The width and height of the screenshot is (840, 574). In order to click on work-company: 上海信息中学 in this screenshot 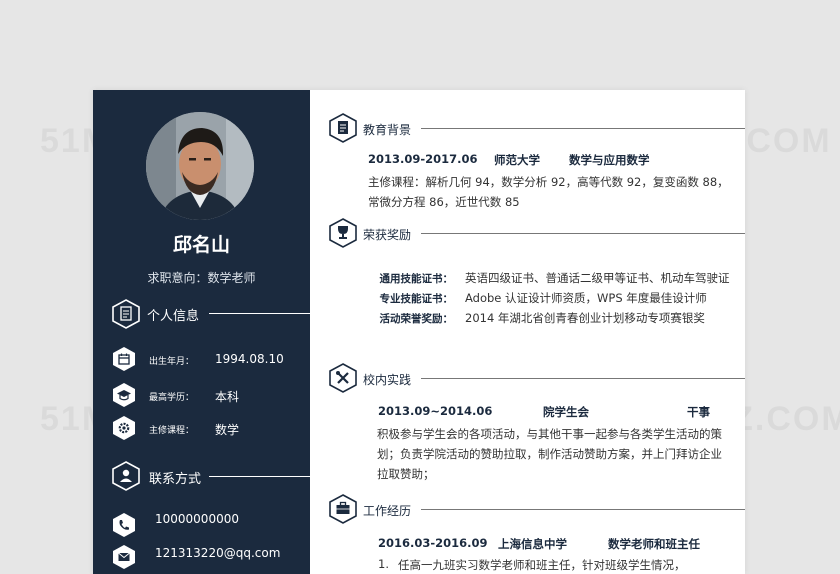, I will do `click(532, 544)`.